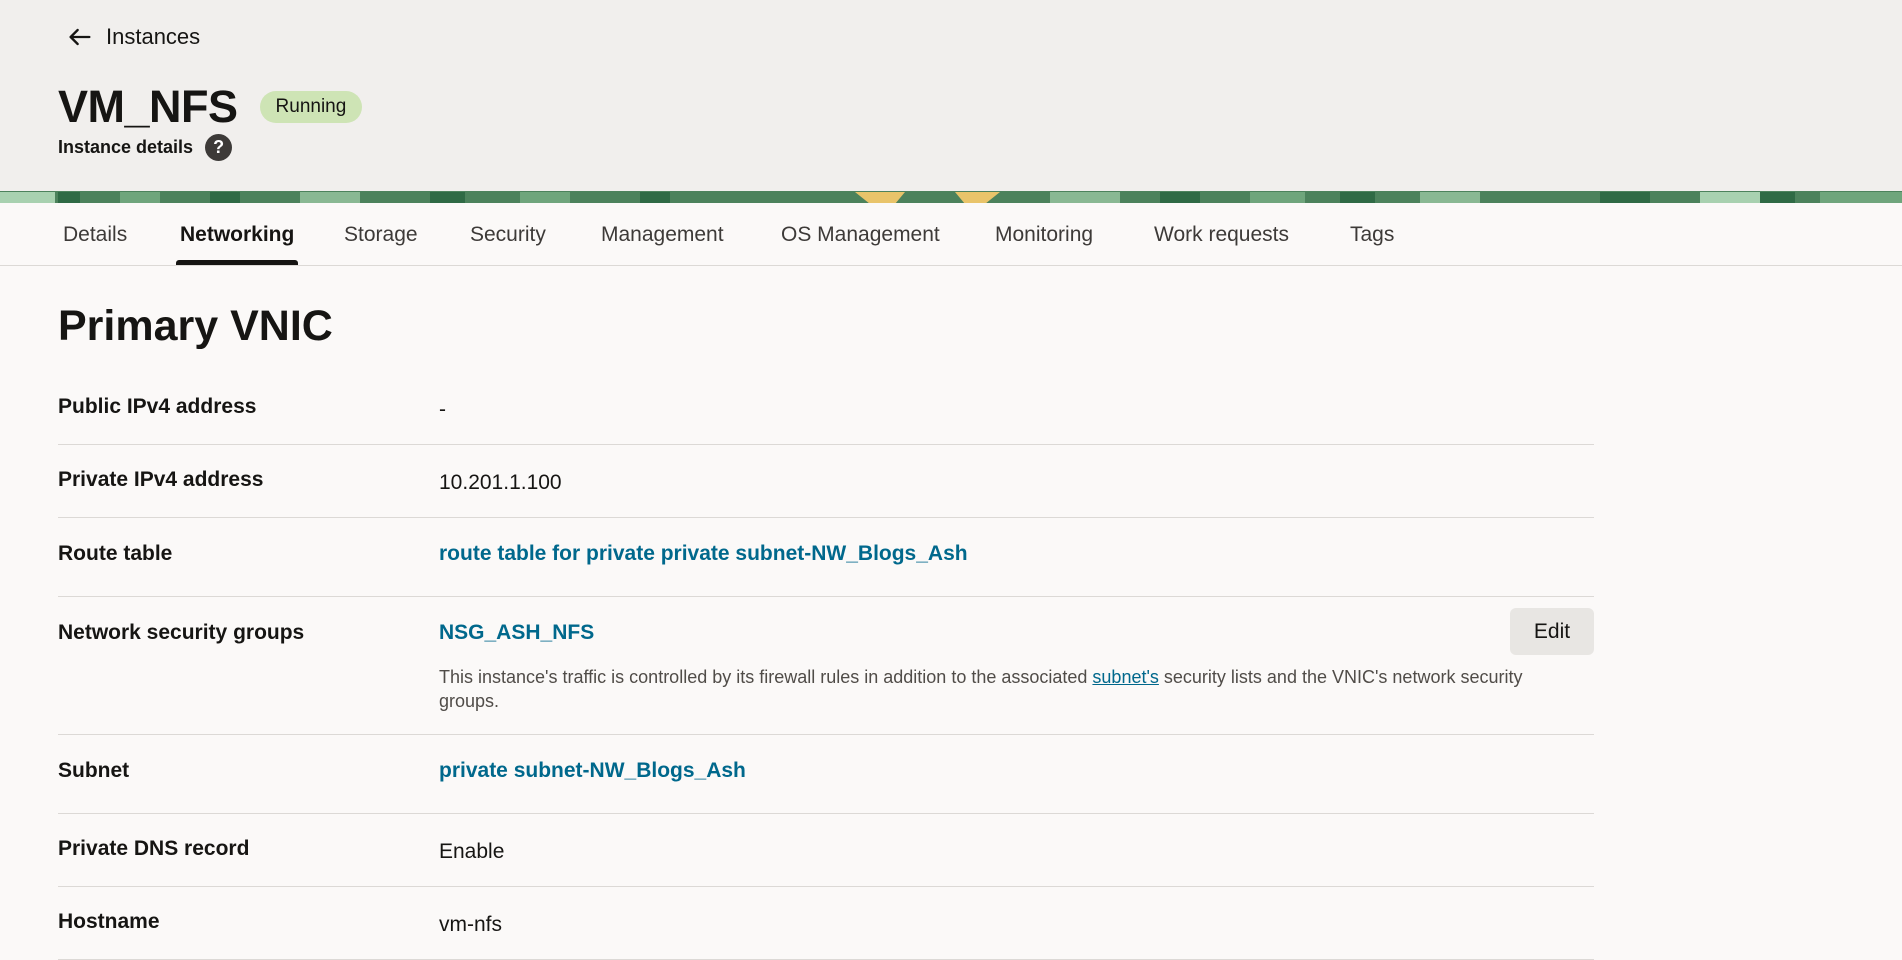 This screenshot has height=960, width=1902. Describe the element at coordinates (662, 234) in the screenshot. I see `tab-management: Management` at that location.